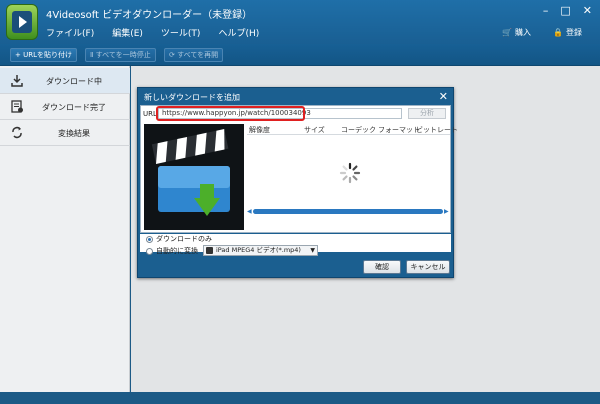 This screenshot has width=600, height=404. Describe the element at coordinates (427, 113) in the screenshot. I see `analyze-button: 分析` at that location.